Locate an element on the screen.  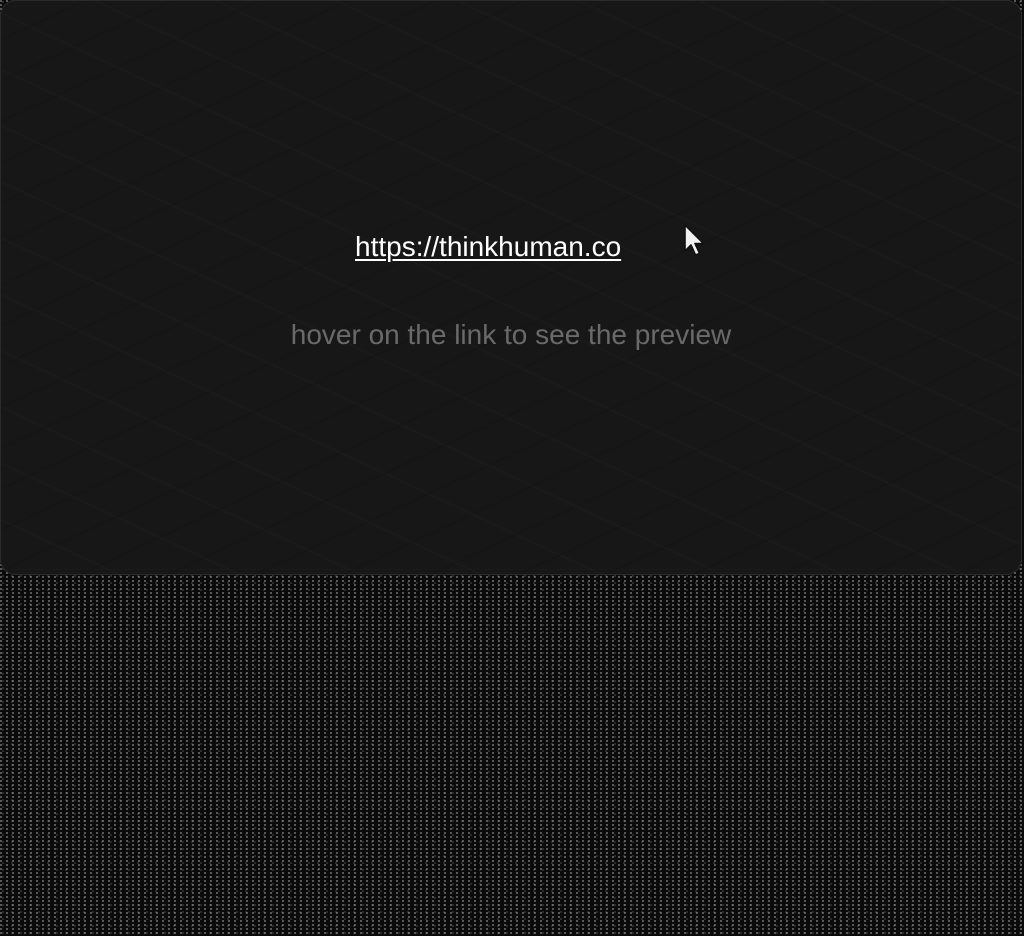
link-thinkhuman: https://thinkhuman.co is located at coordinates (488, 247).